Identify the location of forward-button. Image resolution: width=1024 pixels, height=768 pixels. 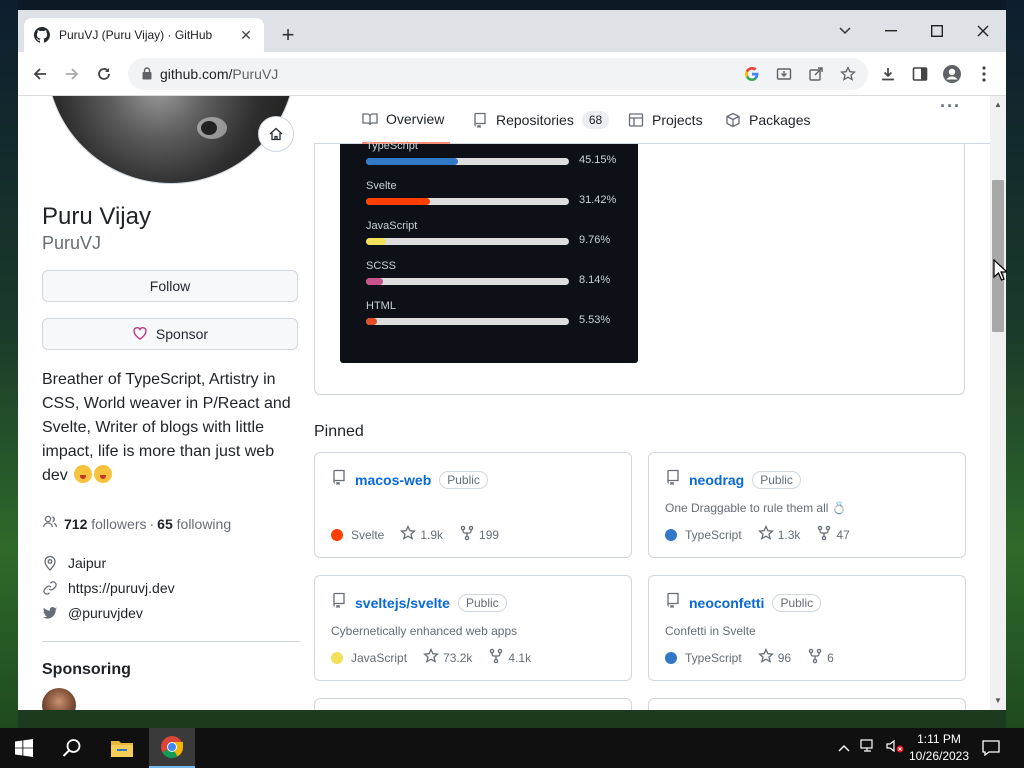
(72, 74).